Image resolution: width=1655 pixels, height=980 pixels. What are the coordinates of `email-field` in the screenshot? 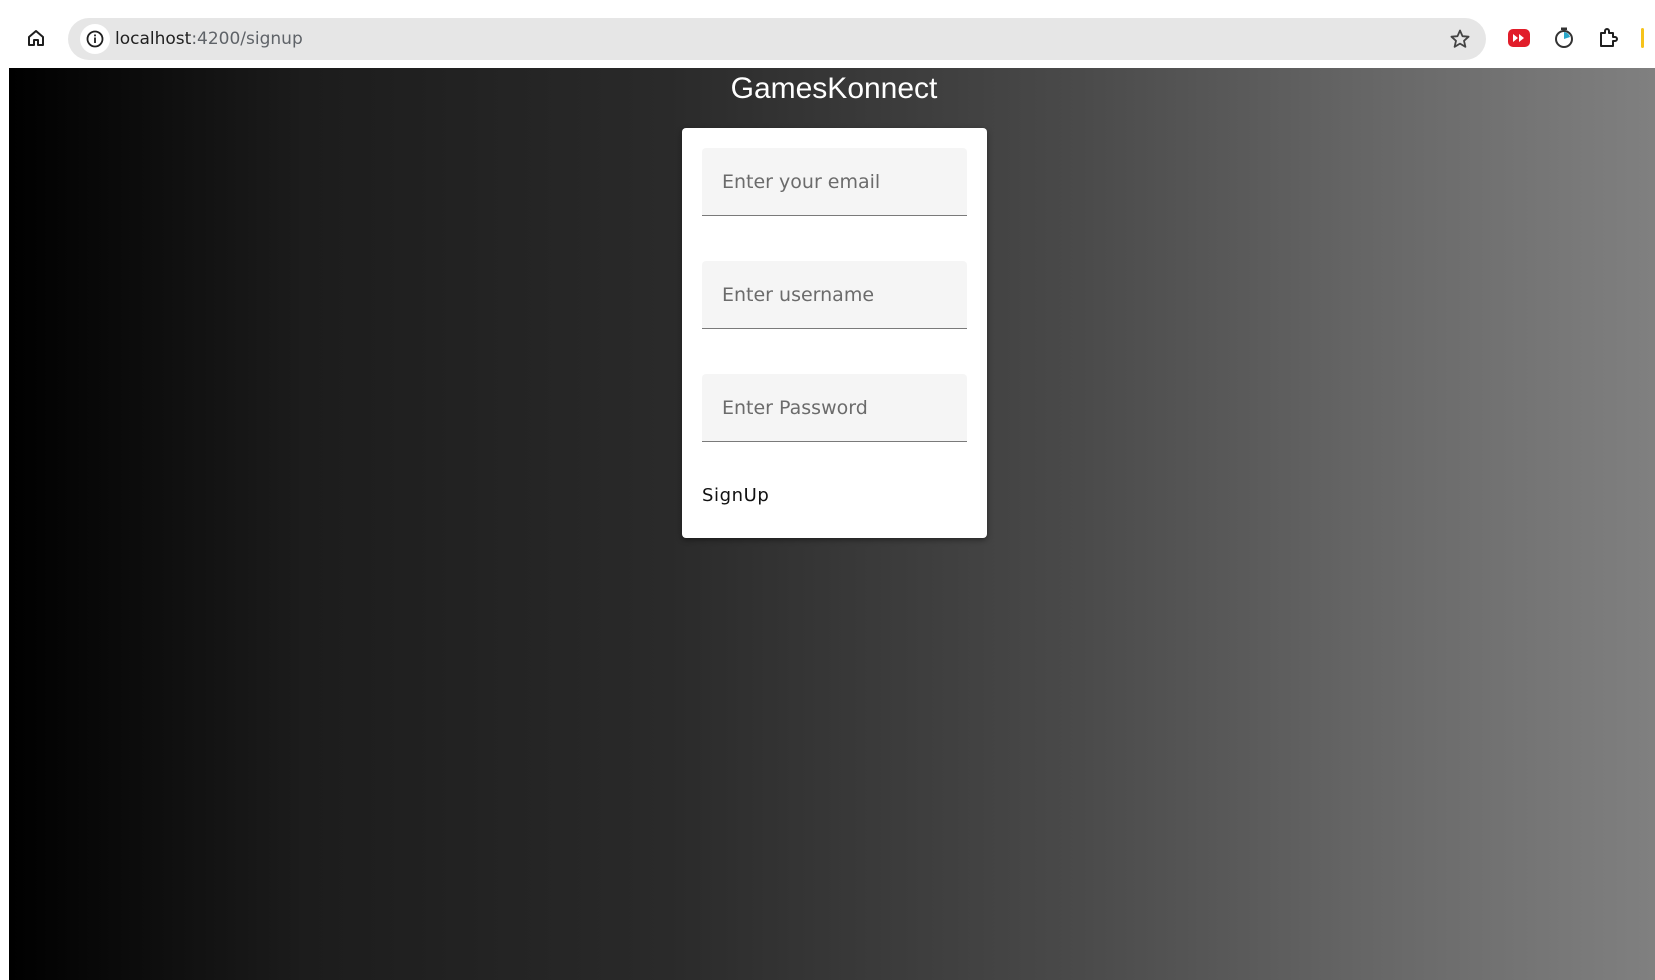 It's located at (834, 182).